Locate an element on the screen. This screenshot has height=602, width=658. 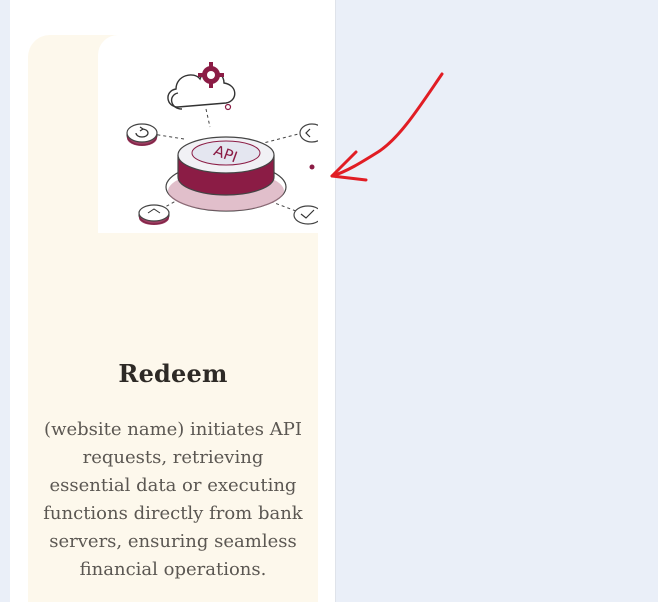
arrow-icon is located at coordinates (387, 127).